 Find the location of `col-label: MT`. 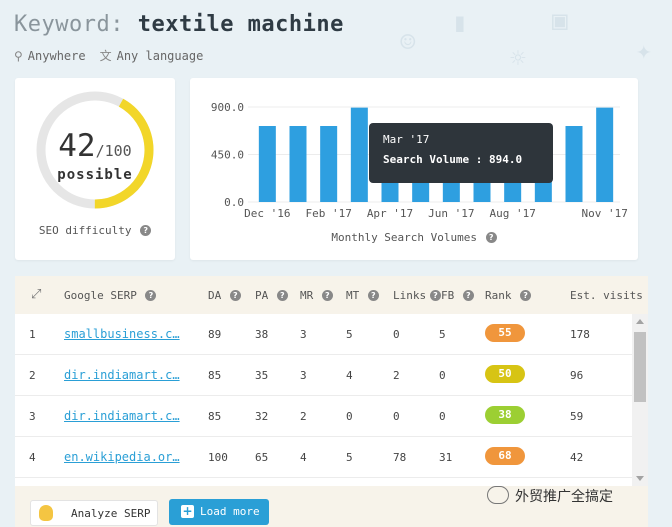

col-label: MT is located at coordinates (353, 295).